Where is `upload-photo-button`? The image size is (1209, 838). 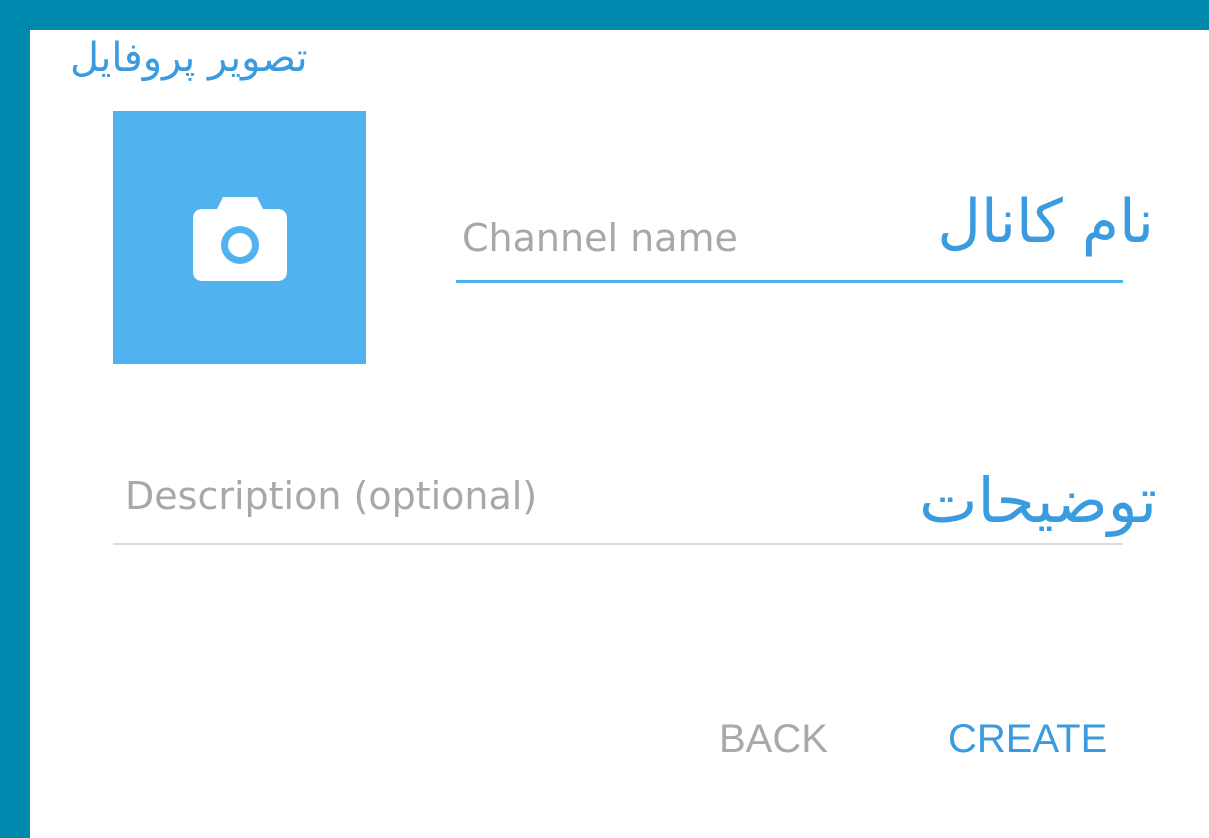 upload-photo-button is located at coordinates (239, 237).